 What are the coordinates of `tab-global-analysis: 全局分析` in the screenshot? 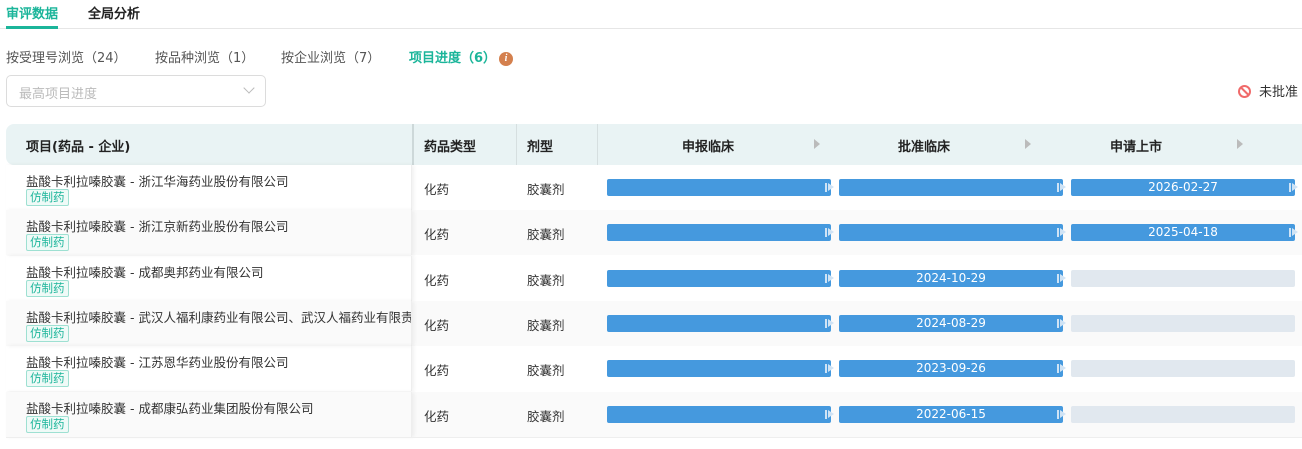 It's located at (114, 12).